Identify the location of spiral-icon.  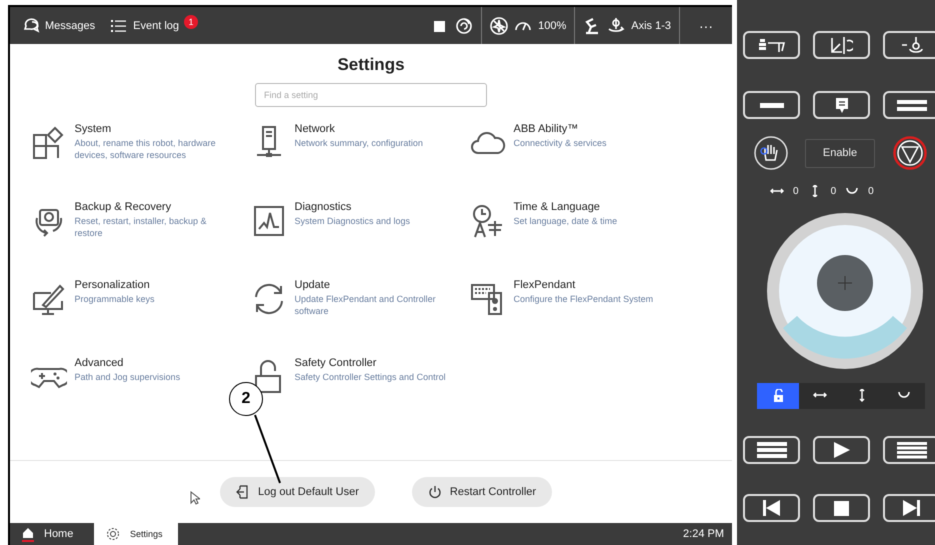
(464, 25).